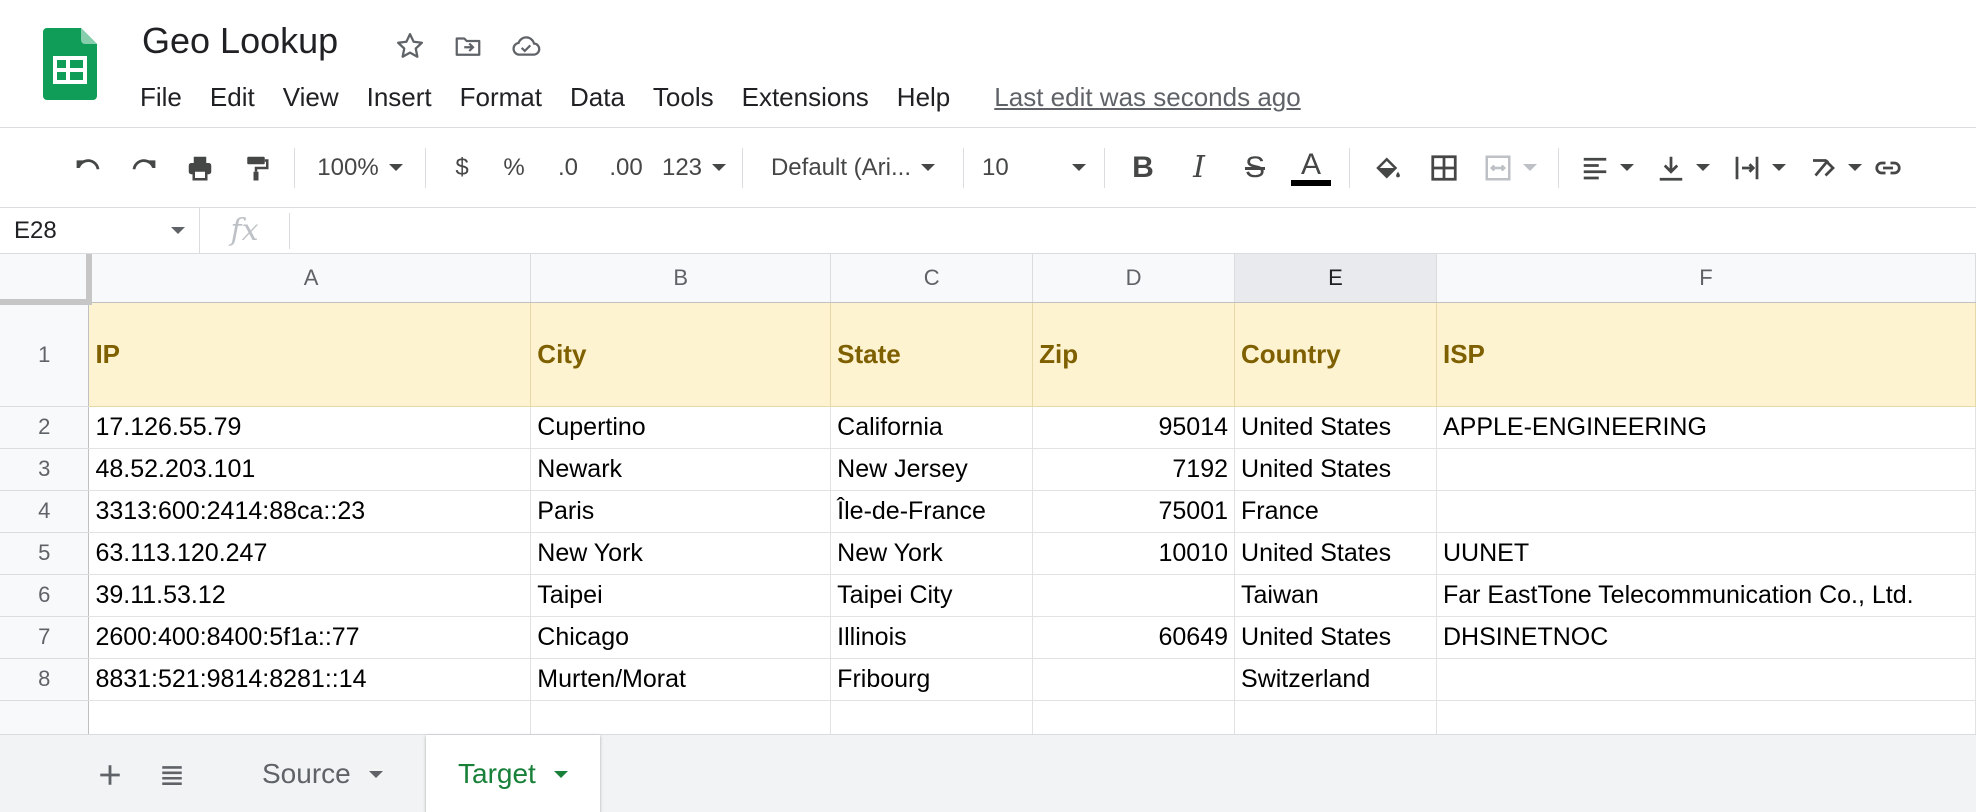 The image size is (1976, 812). Describe the element at coordinates (45, 637) in the screenshot. I see `row-header: 7` at that location.